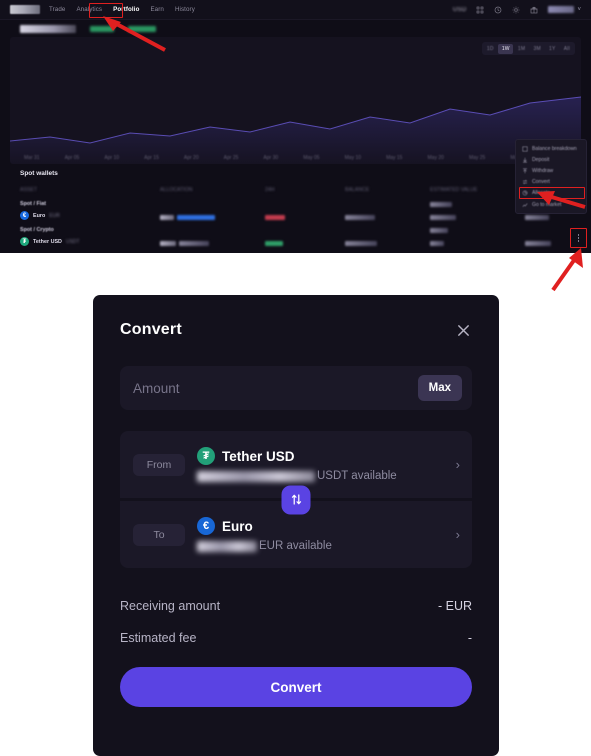 The image size is (591, 756). I want to click on x-tick: May 05, so click(311, 158).